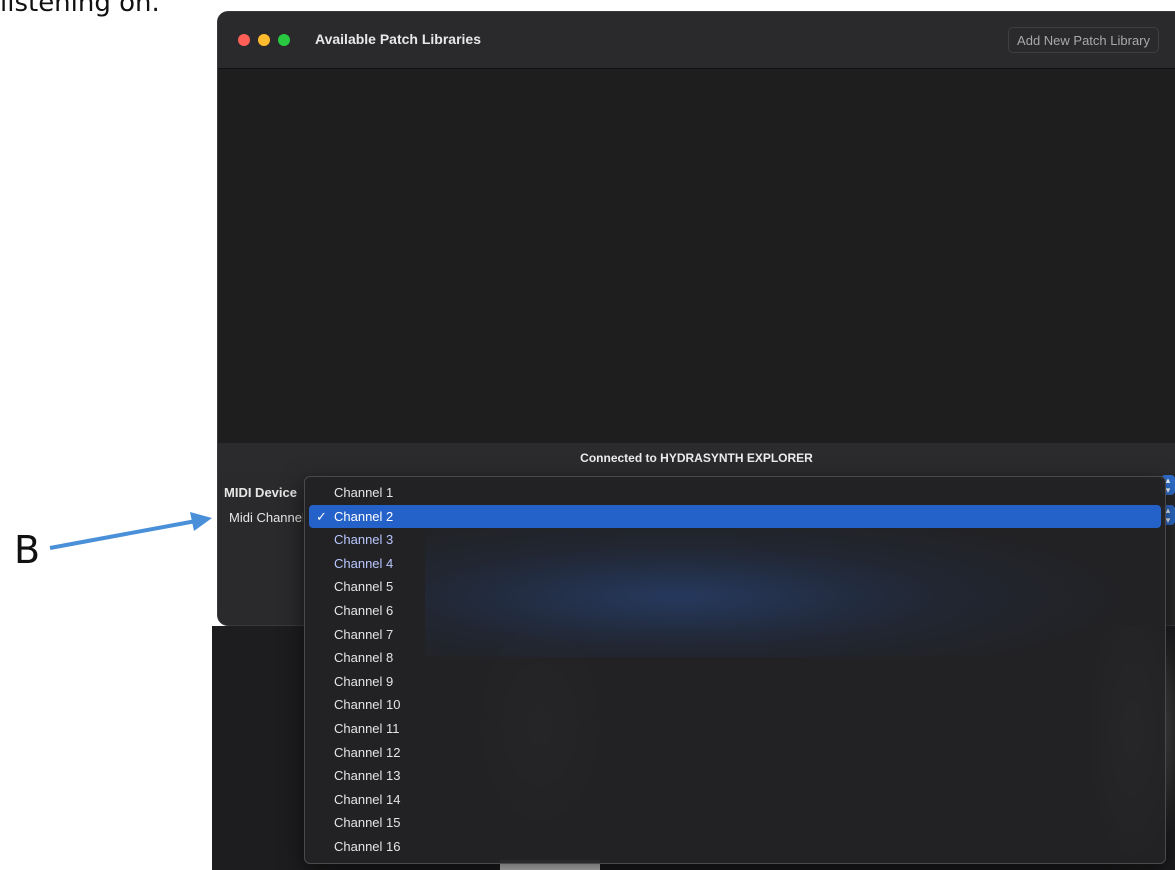 The height and width of the screenshot is (870, 1175). What do you see at coordinates (735, 823) in the screenshot?
I see `dropdown-item: Channel 15` at bounding box center [735, 823].